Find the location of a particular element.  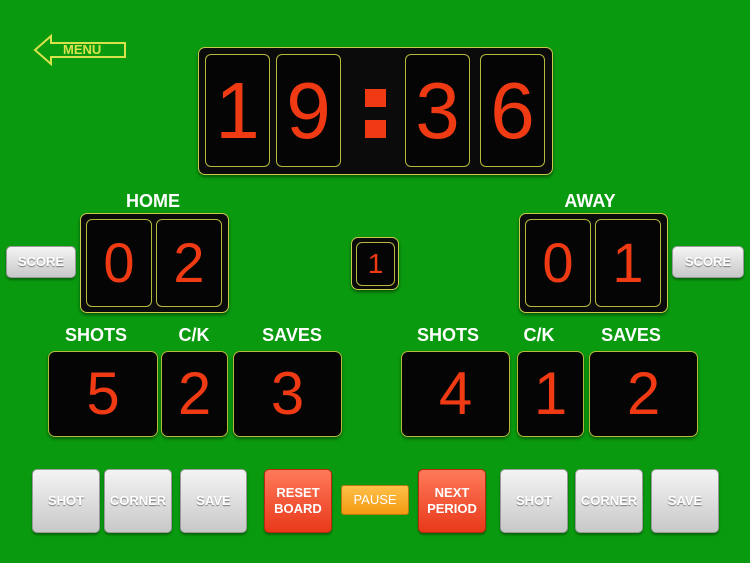

home-saves-value: 3 is located at coordinates (287, 394).